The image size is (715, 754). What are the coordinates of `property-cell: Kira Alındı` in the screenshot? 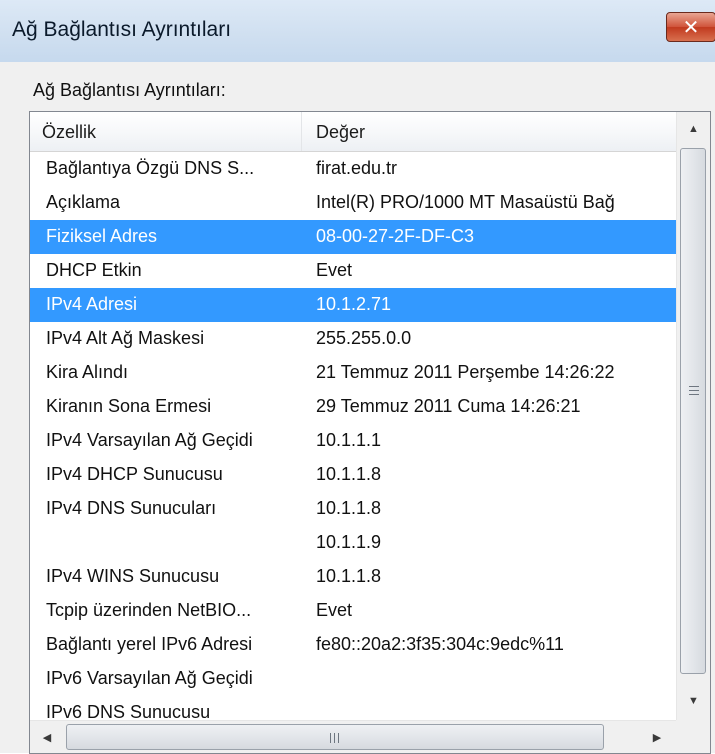 It's located at (87, 372).